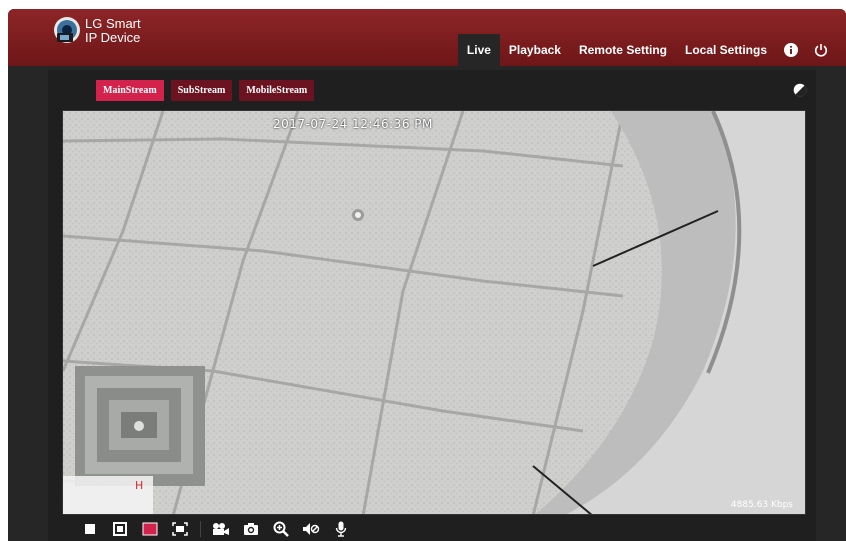  I want to click on tab-live: Live, so click(478, 50).